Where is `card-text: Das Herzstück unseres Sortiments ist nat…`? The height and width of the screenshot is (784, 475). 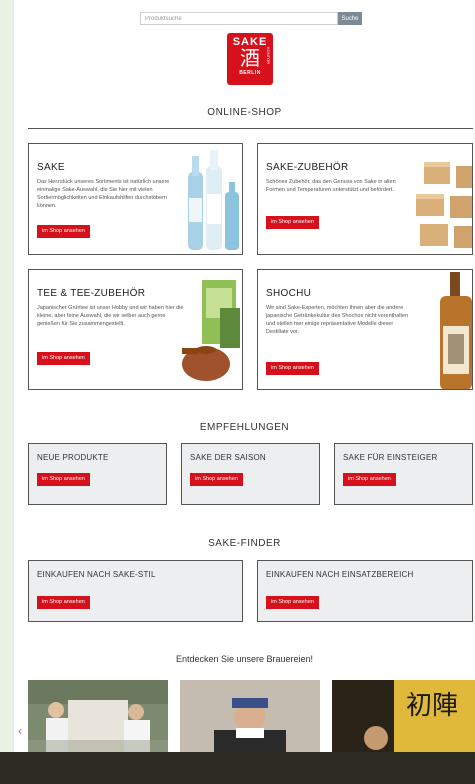
card-text: Das Herzstück unseres Sortiments ist nat… is located at coordinates (103, 194).